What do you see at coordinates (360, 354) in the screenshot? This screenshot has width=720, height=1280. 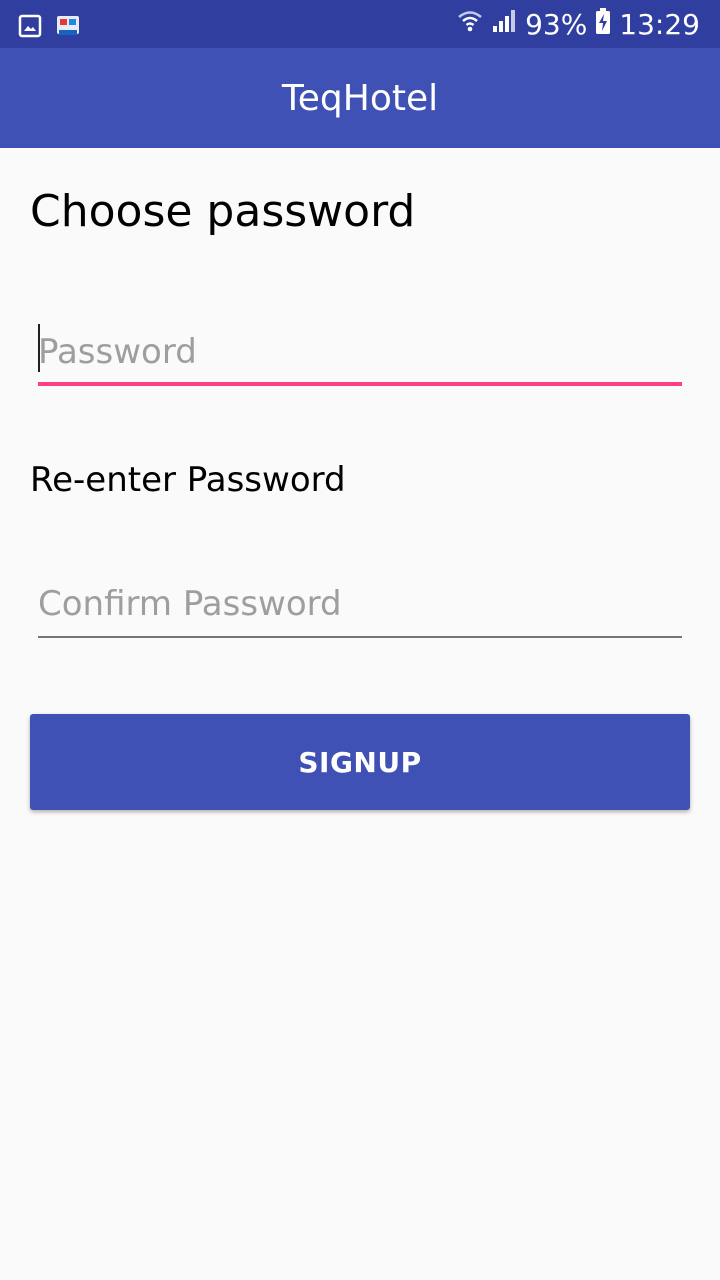 I see `password-field: Password` at bounding box center [360, 354].